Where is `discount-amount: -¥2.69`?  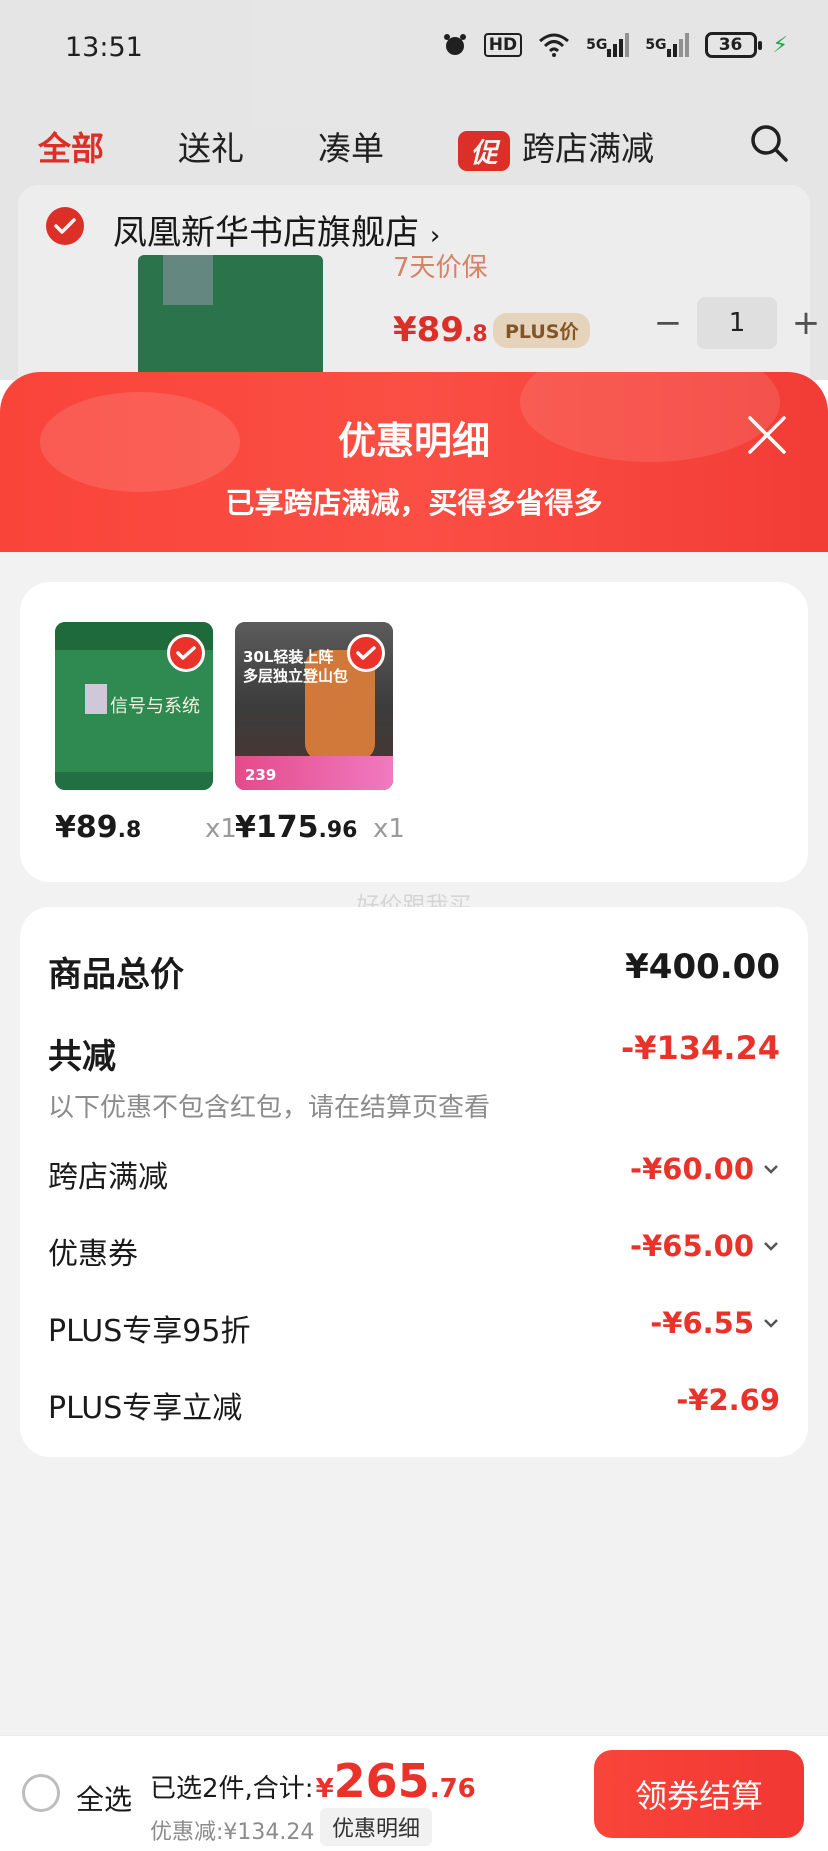 discount-amount: -¥2.69 is located at coordinates (728, 1400).